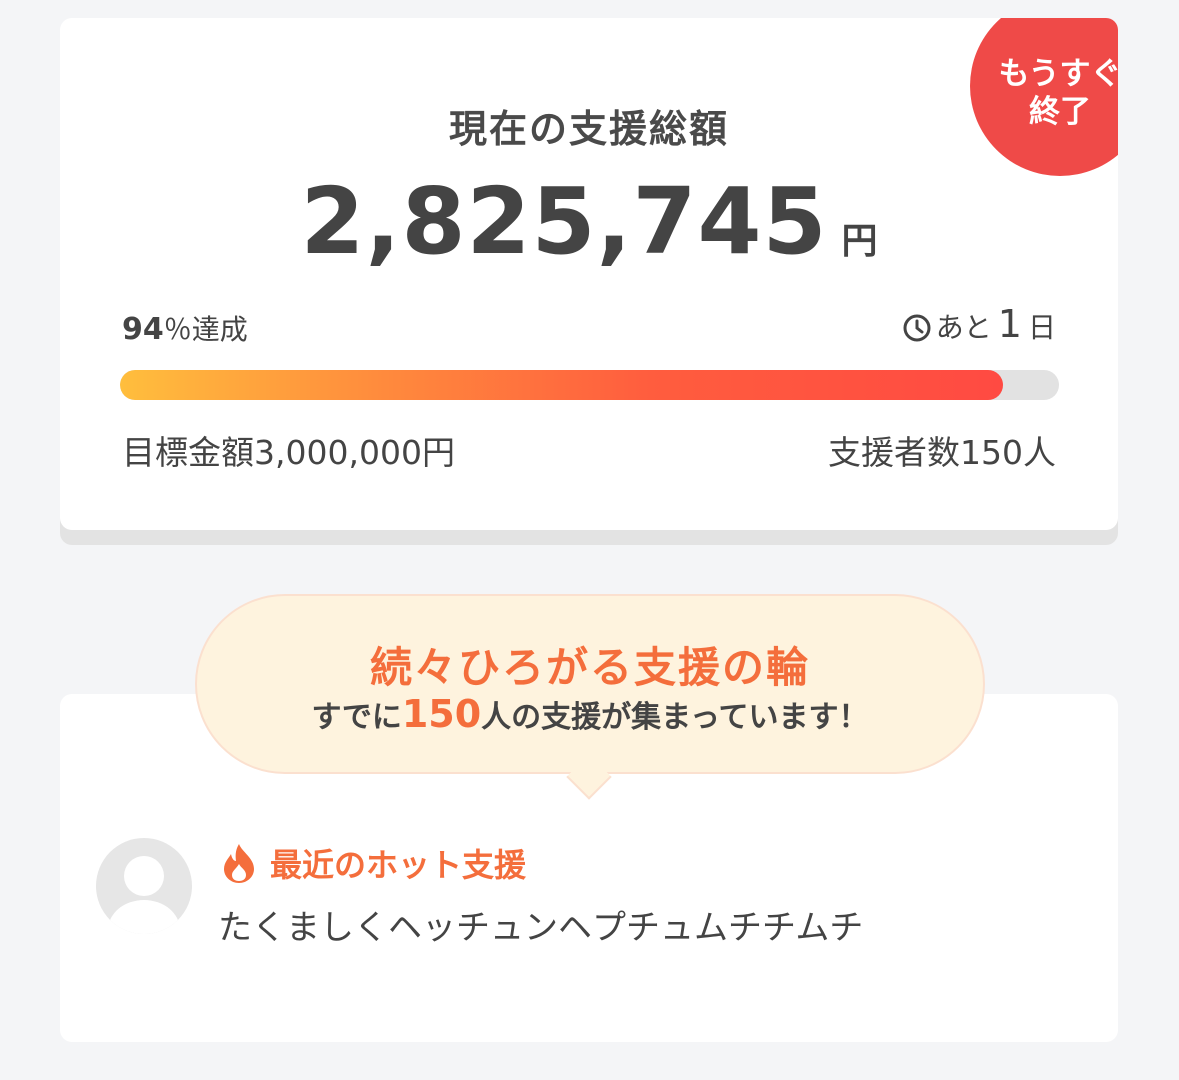  I want to click on support-wave-sub-before: すでに, so click(356, 717).